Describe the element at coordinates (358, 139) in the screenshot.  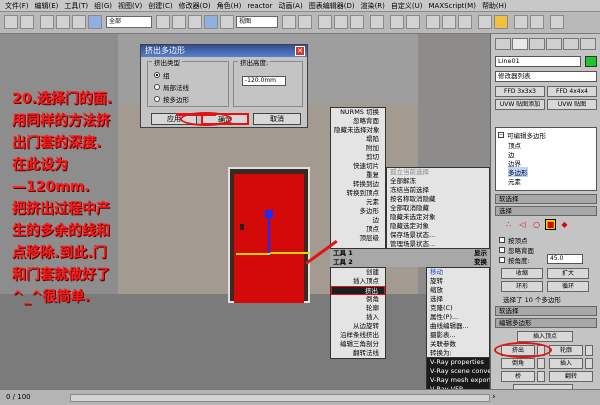
I see `quad-item-collapse: 塌陷` at that location.